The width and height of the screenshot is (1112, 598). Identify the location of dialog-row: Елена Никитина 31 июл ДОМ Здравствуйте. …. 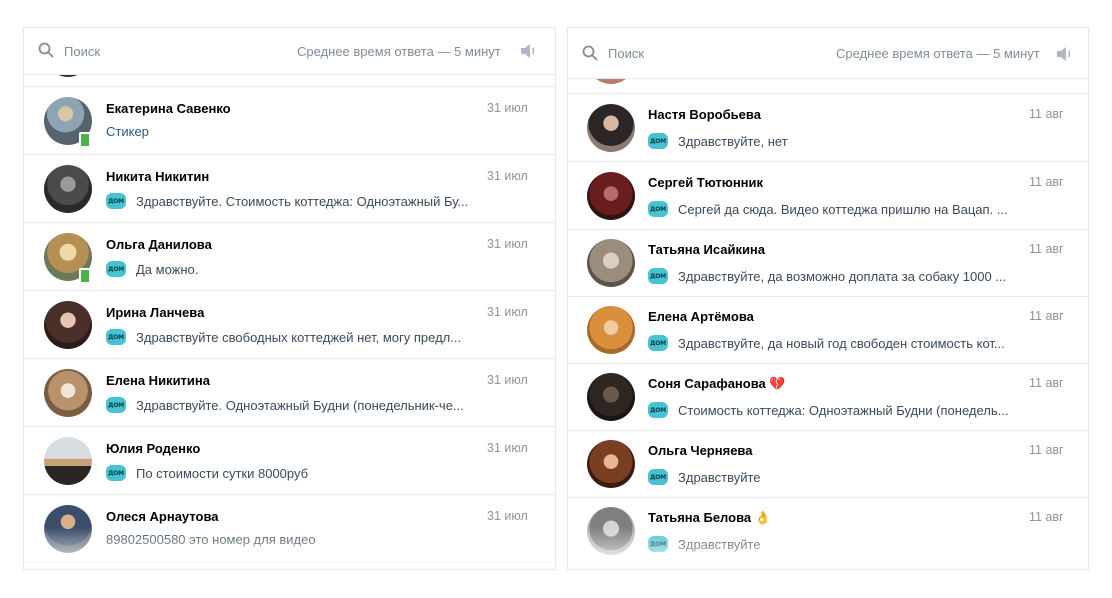
(289, 393).